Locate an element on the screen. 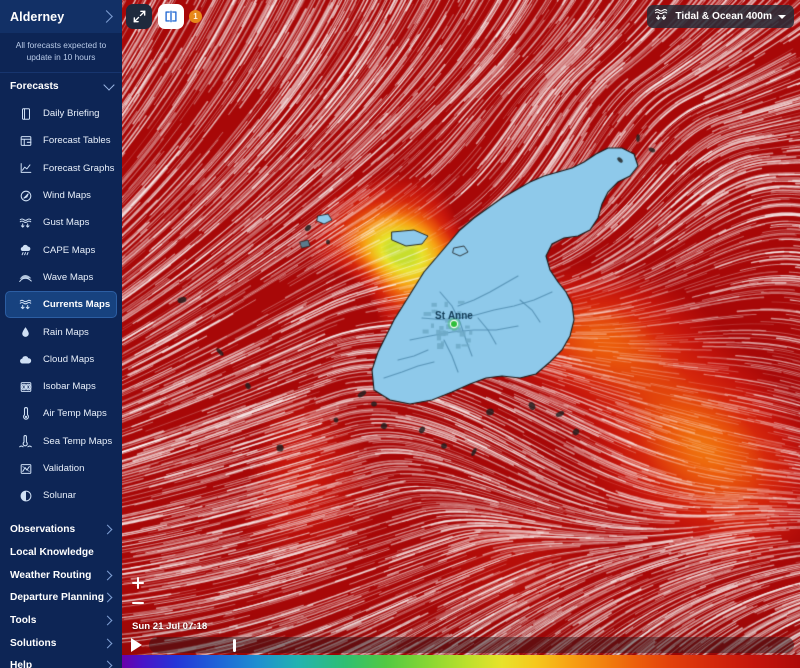 This screenshot has height=668, width=800. sidebar-section-label: Tools is located at coordinates (23, 621).